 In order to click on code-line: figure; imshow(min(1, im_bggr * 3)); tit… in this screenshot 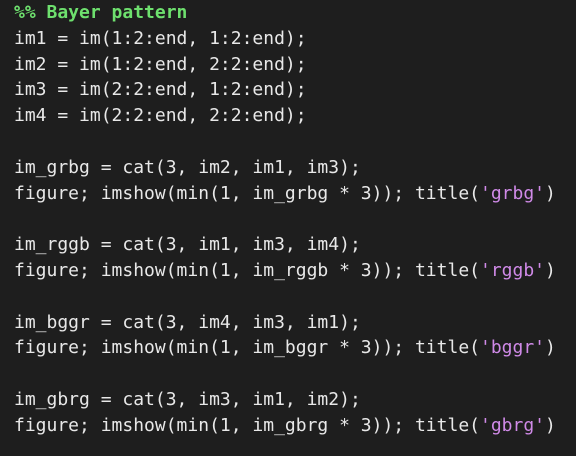, I will do `click(295, 348)`.